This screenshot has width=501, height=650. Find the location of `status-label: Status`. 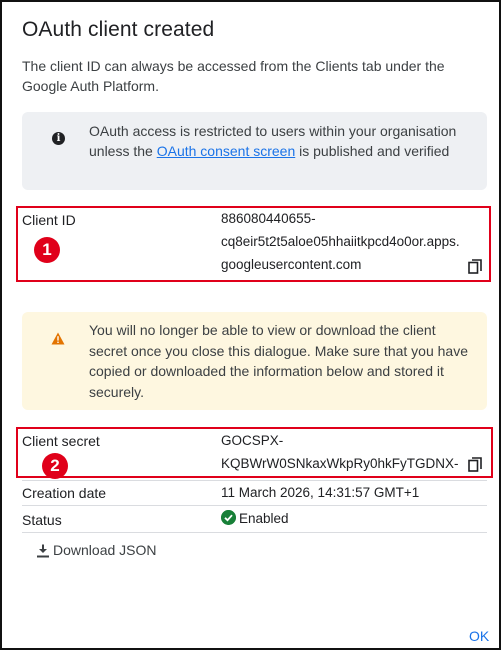

status-label: Status is located at coordinates (42, 520).